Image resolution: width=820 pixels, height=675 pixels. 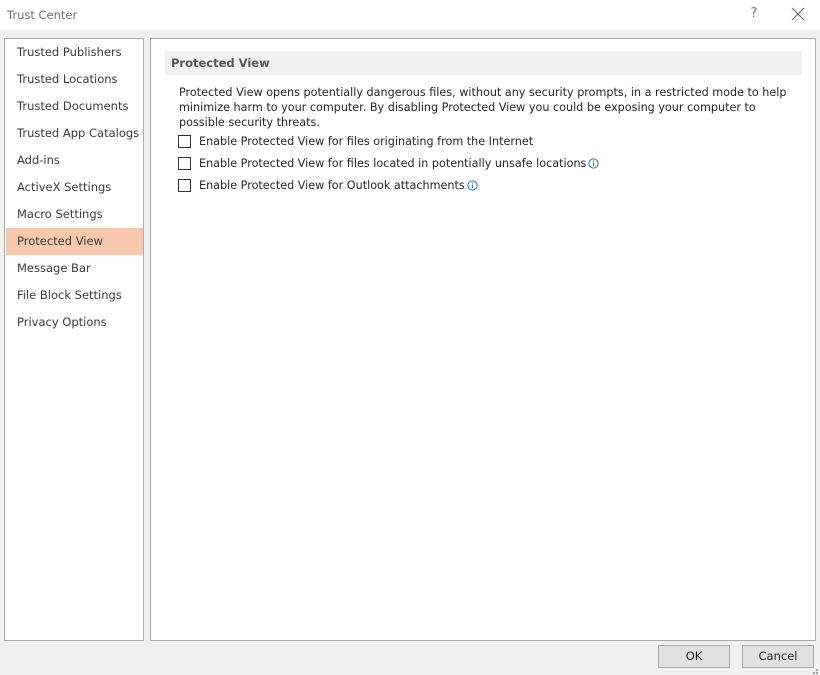 I want to click on title-bar: Trust Center ?, so click(x=410, y=15).